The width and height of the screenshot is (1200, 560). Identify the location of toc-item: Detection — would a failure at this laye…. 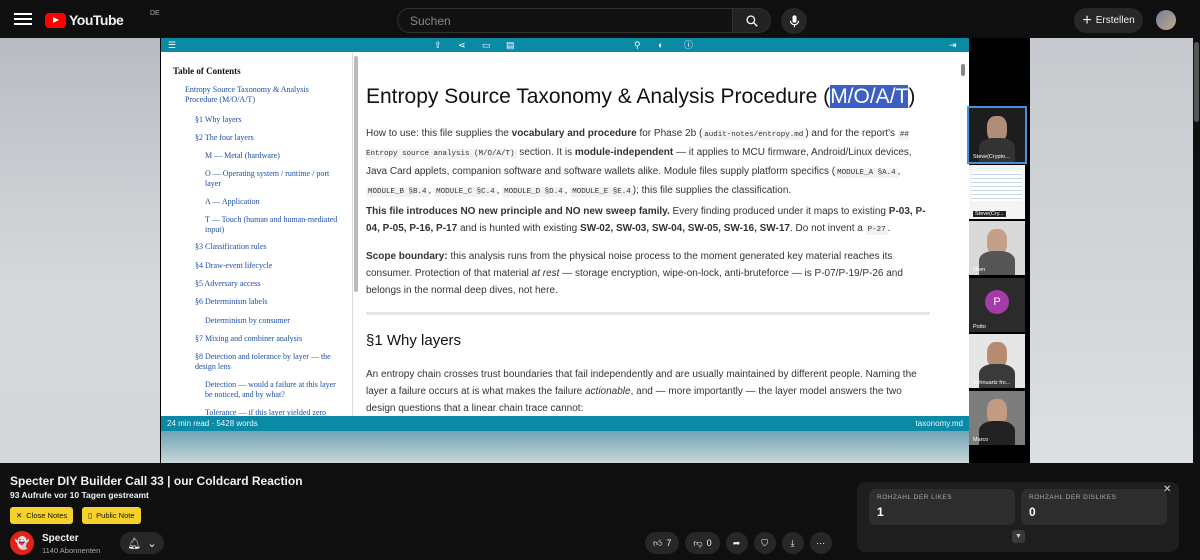
(274, 390).